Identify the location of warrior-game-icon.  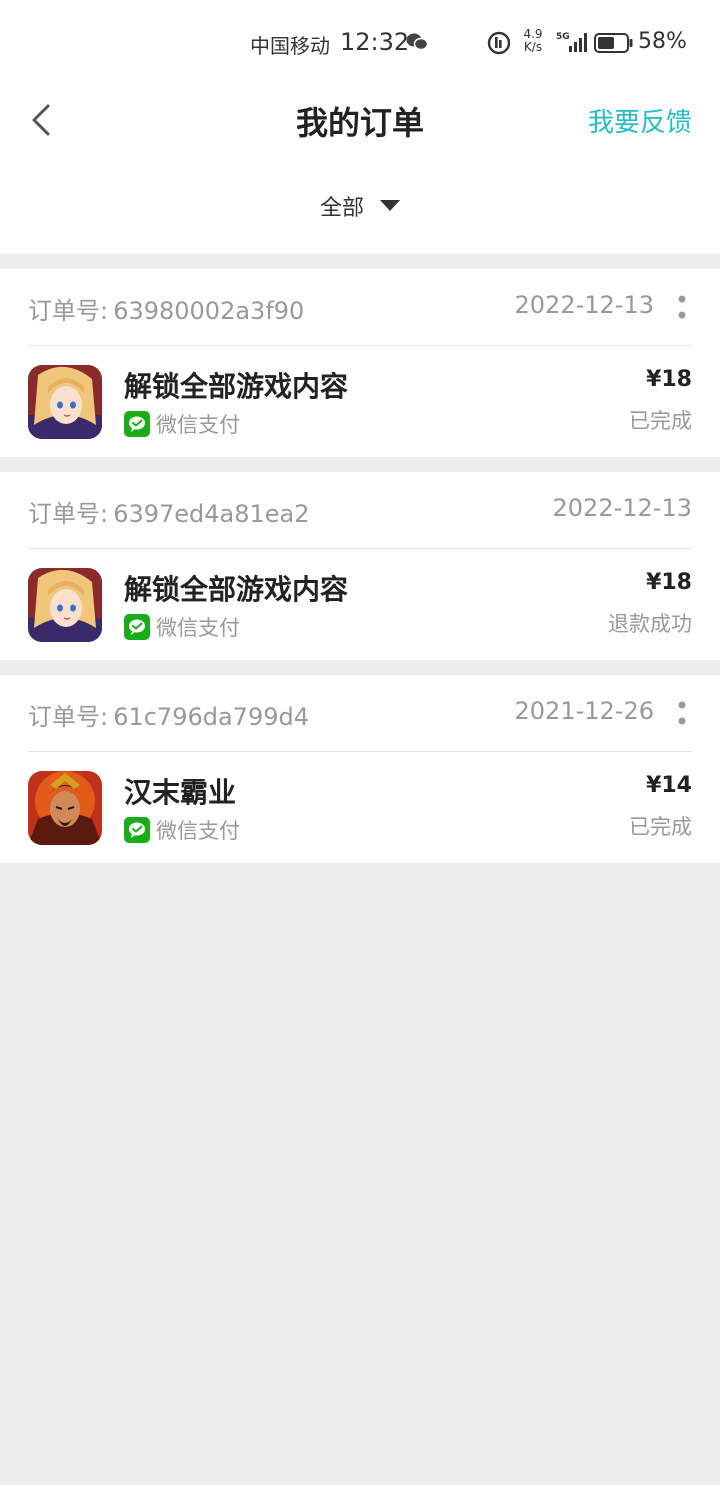
(65, 808).